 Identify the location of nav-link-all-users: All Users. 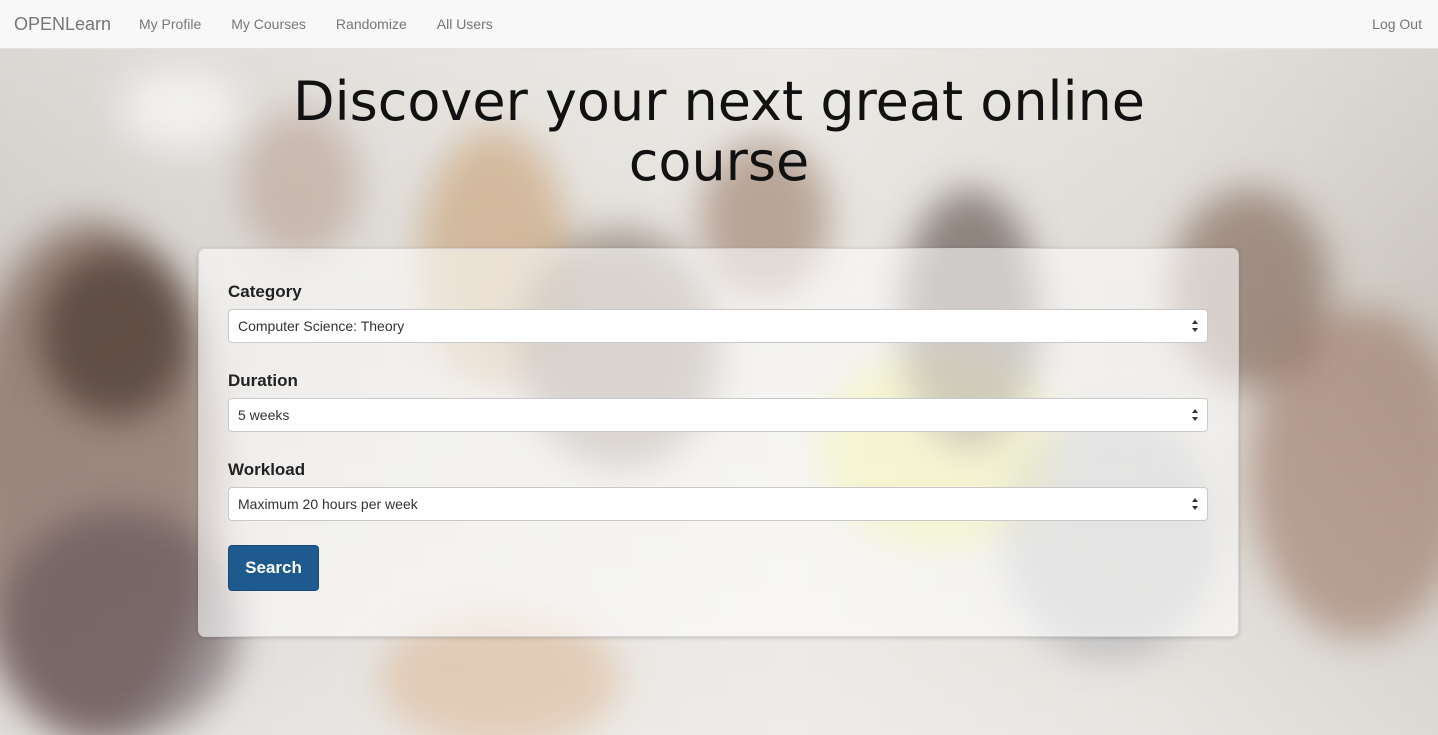
(465, 24).